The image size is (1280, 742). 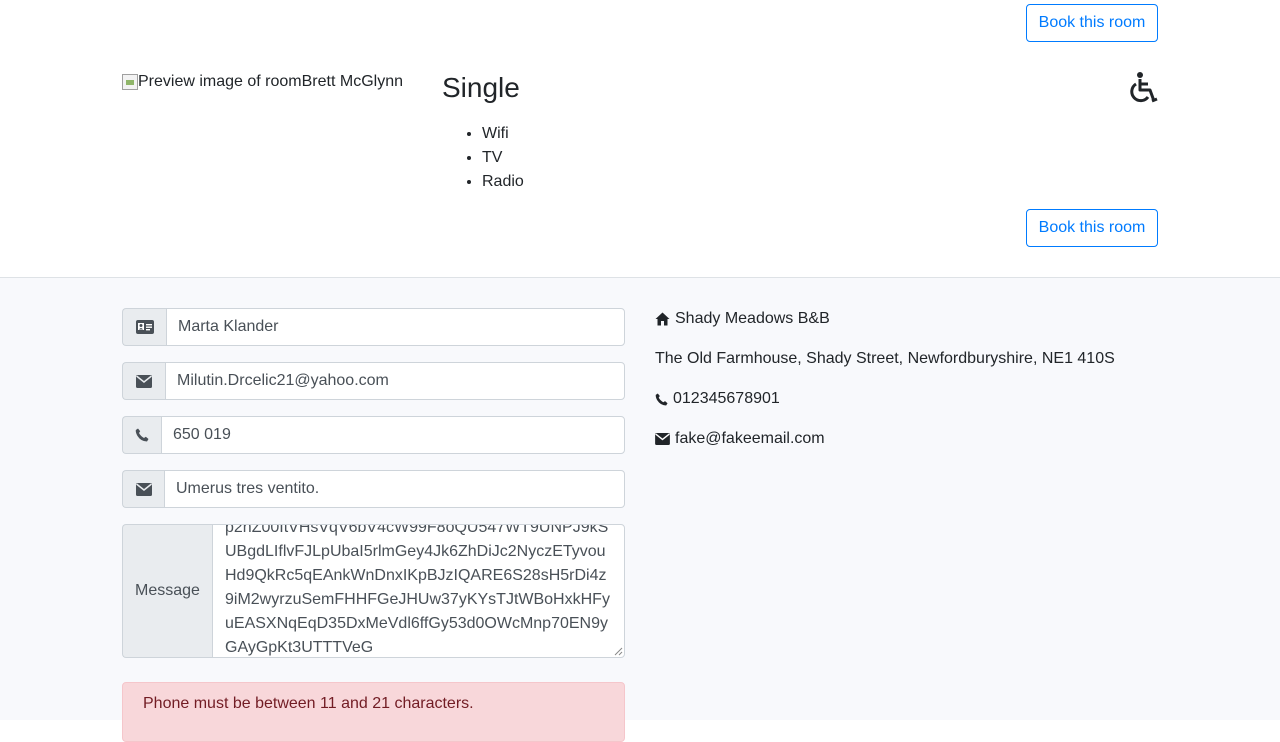 What do you see at coordinates (1092, 228) in the screenshot?
I see `book-room-button-bottom: Book this room` at bounding box center [1092, 228].